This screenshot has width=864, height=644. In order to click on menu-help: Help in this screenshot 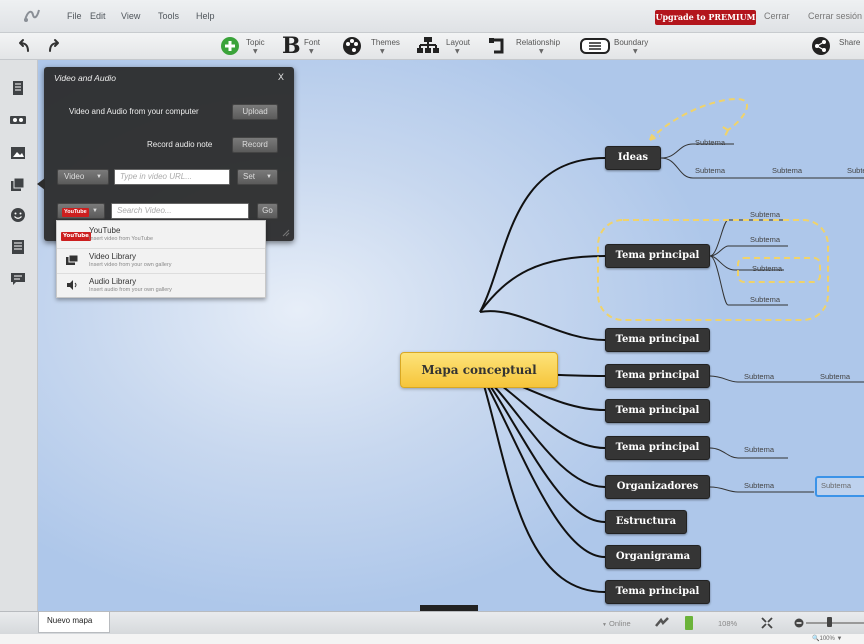, I will do `click(205, 16)`.